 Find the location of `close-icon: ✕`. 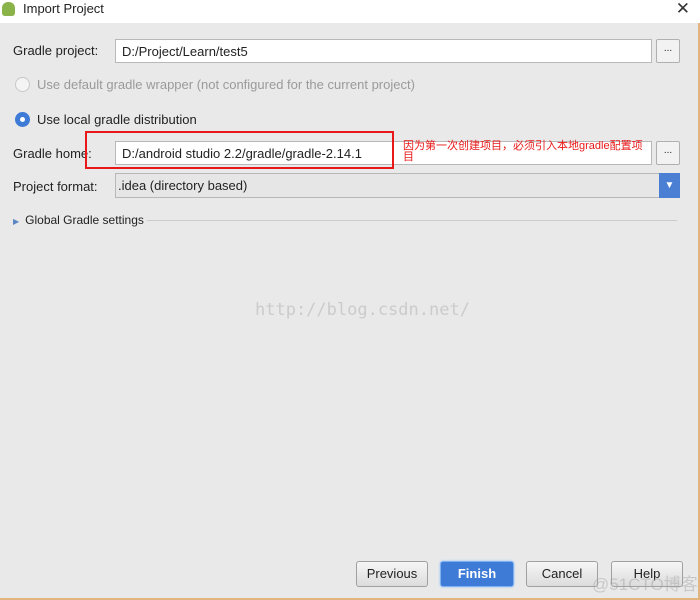

close-icon: ✕ is located at coordinates (683, 9).